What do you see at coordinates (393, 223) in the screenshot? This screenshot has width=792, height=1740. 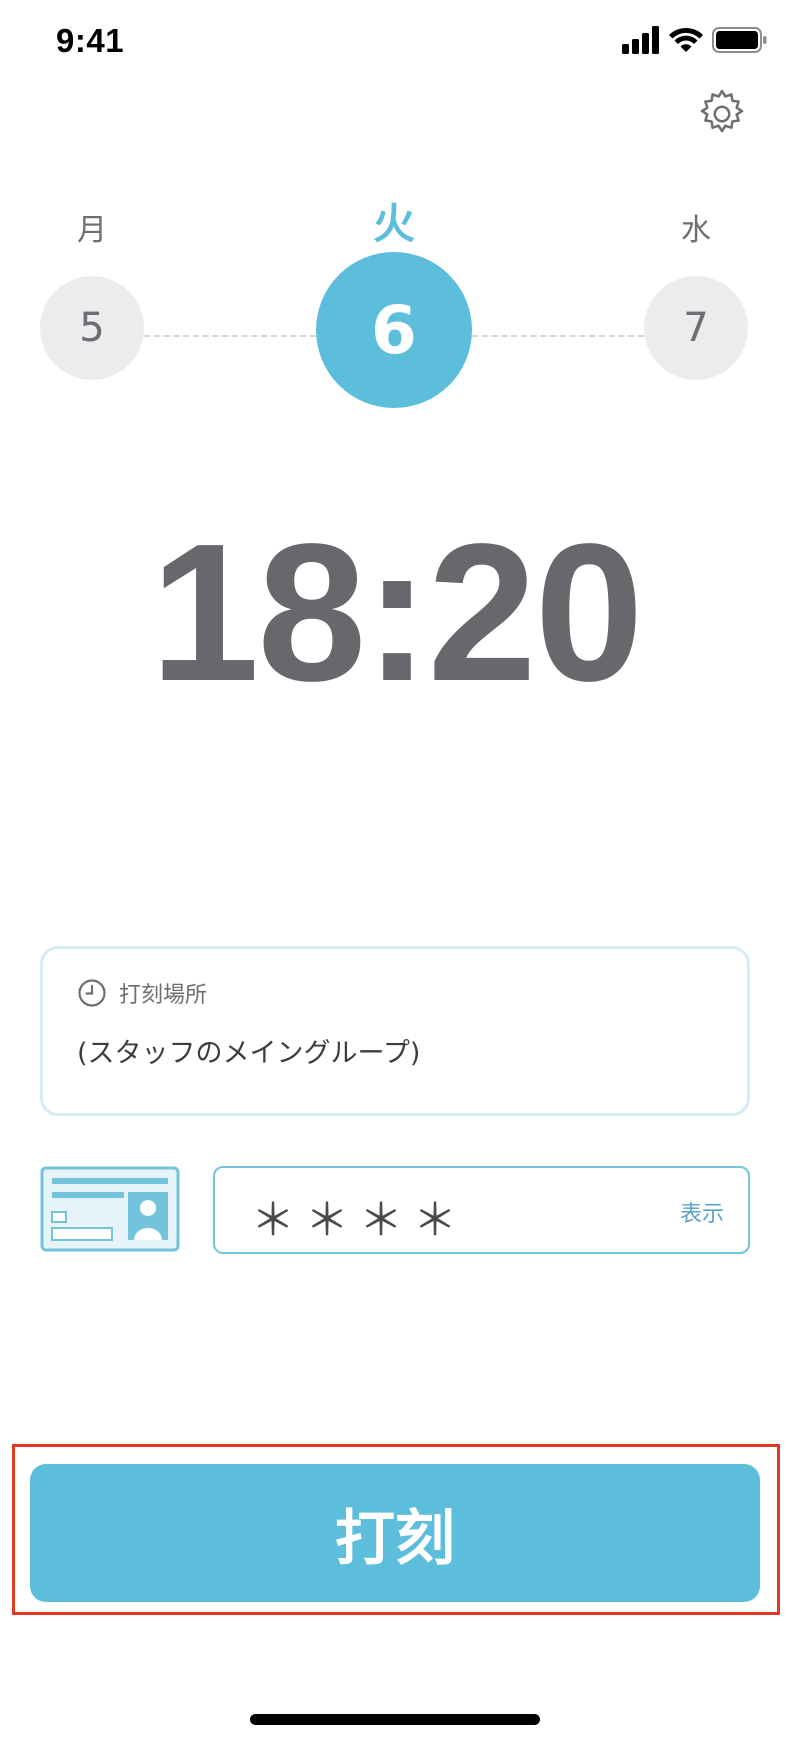 I see `day-current-weekday: 火` at bounding box center [393, 223].